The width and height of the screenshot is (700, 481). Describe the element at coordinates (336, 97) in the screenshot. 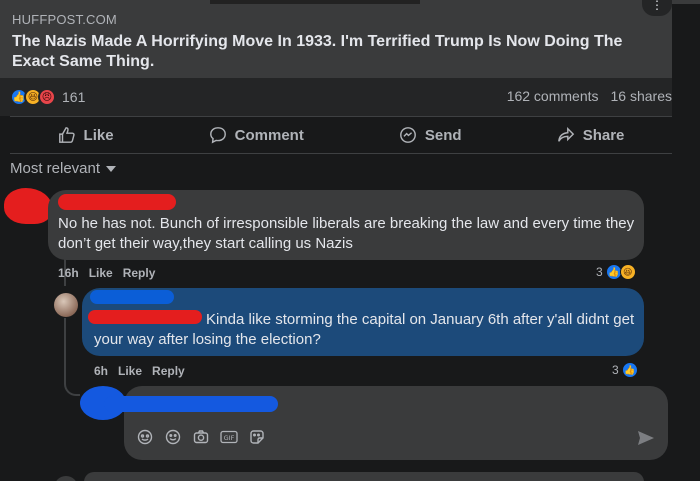

I see `post-stats: 👍 😆 😠 161 162 comments 16 shares` at that location.